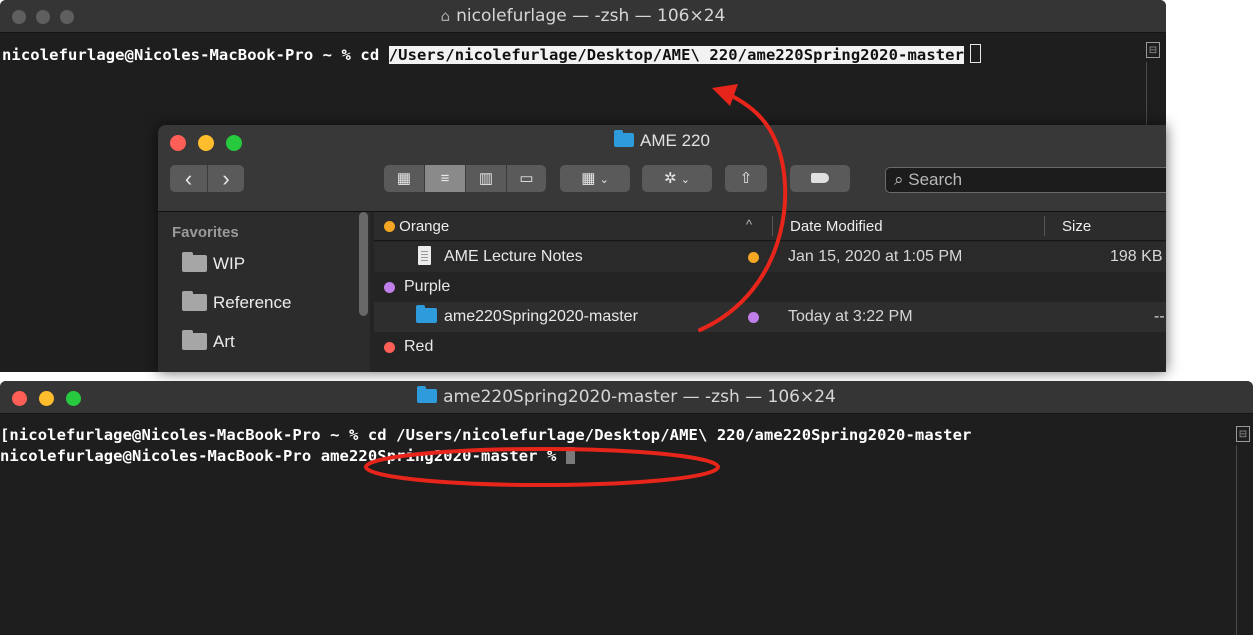 This screenshot has height=635, width=1253. I want to click on highlight-ellipse, so click(542, 467).